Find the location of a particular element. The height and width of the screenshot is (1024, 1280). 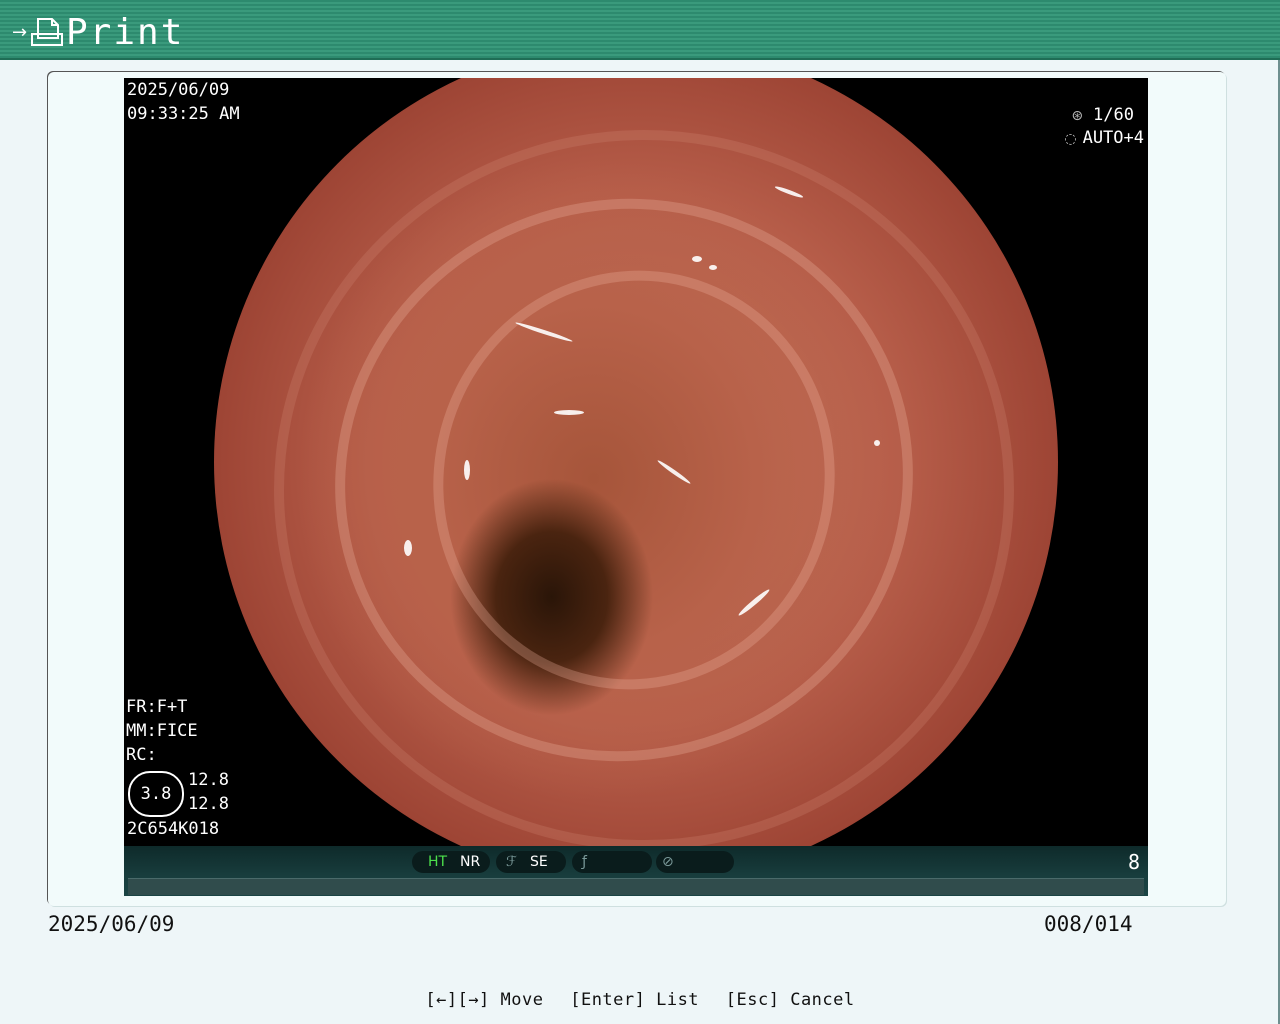

shutter-speed: ⊛ 1/60 is located at coordinates (1102, 115).